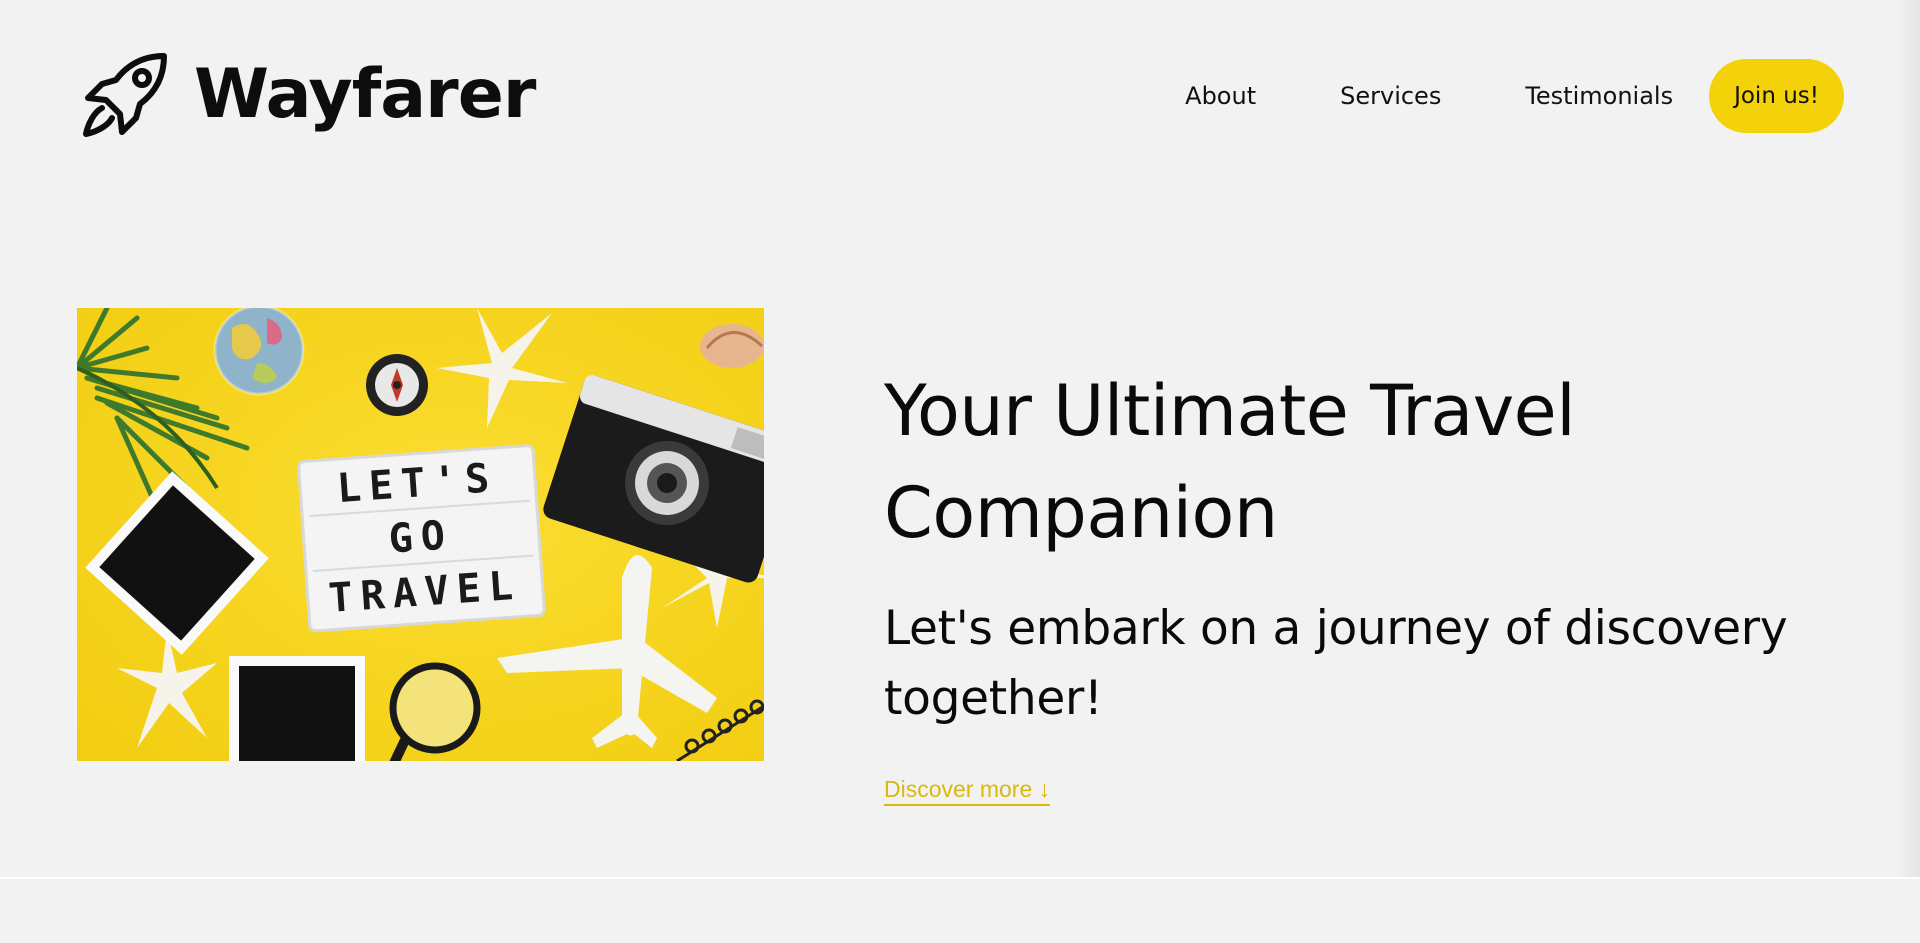 This screenshot has height=943, width=1920. Describe the element at coordinates (967, 791) in the screenshot. I see `discover-more-link: Discover more ↓` at that location.